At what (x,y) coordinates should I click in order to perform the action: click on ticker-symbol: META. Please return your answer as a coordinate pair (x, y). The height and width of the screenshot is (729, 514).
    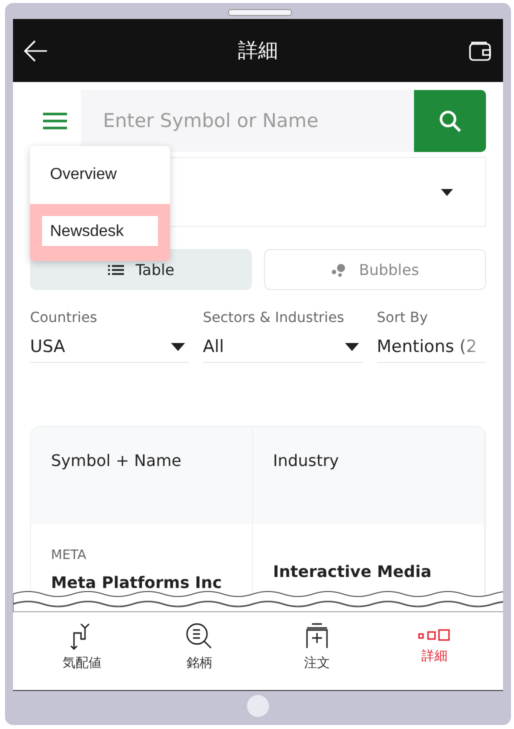
    Looking at the image, I should click on (69, 555).